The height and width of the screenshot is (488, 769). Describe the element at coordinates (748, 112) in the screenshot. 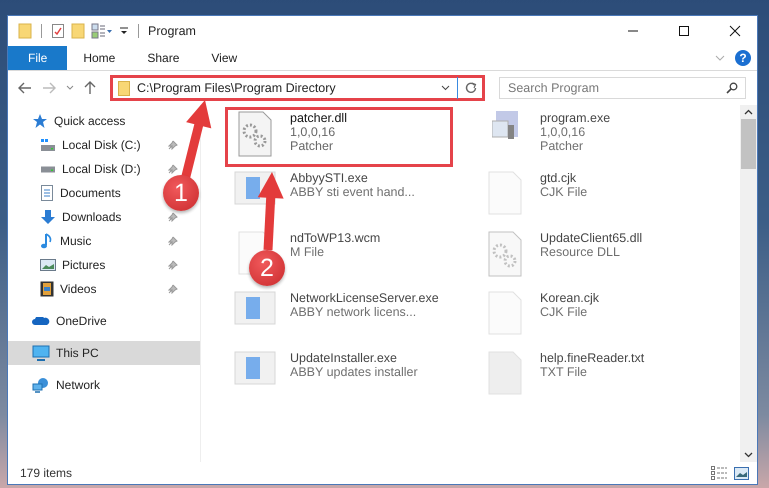

I see `scroll-up-icon` at that location.